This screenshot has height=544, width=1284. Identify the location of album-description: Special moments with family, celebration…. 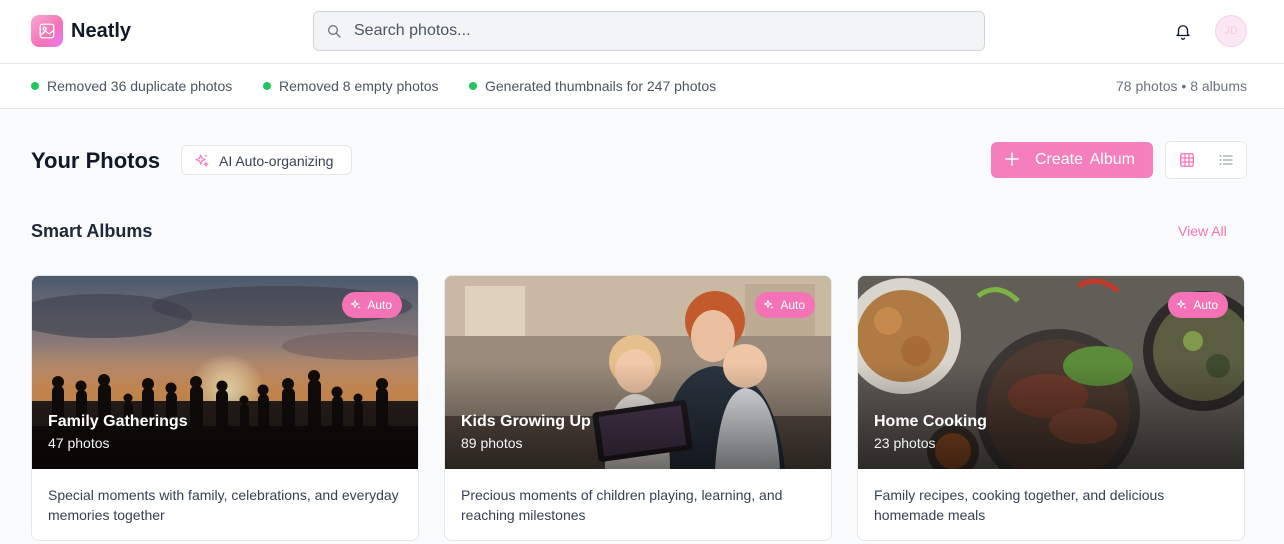
(223, 505).